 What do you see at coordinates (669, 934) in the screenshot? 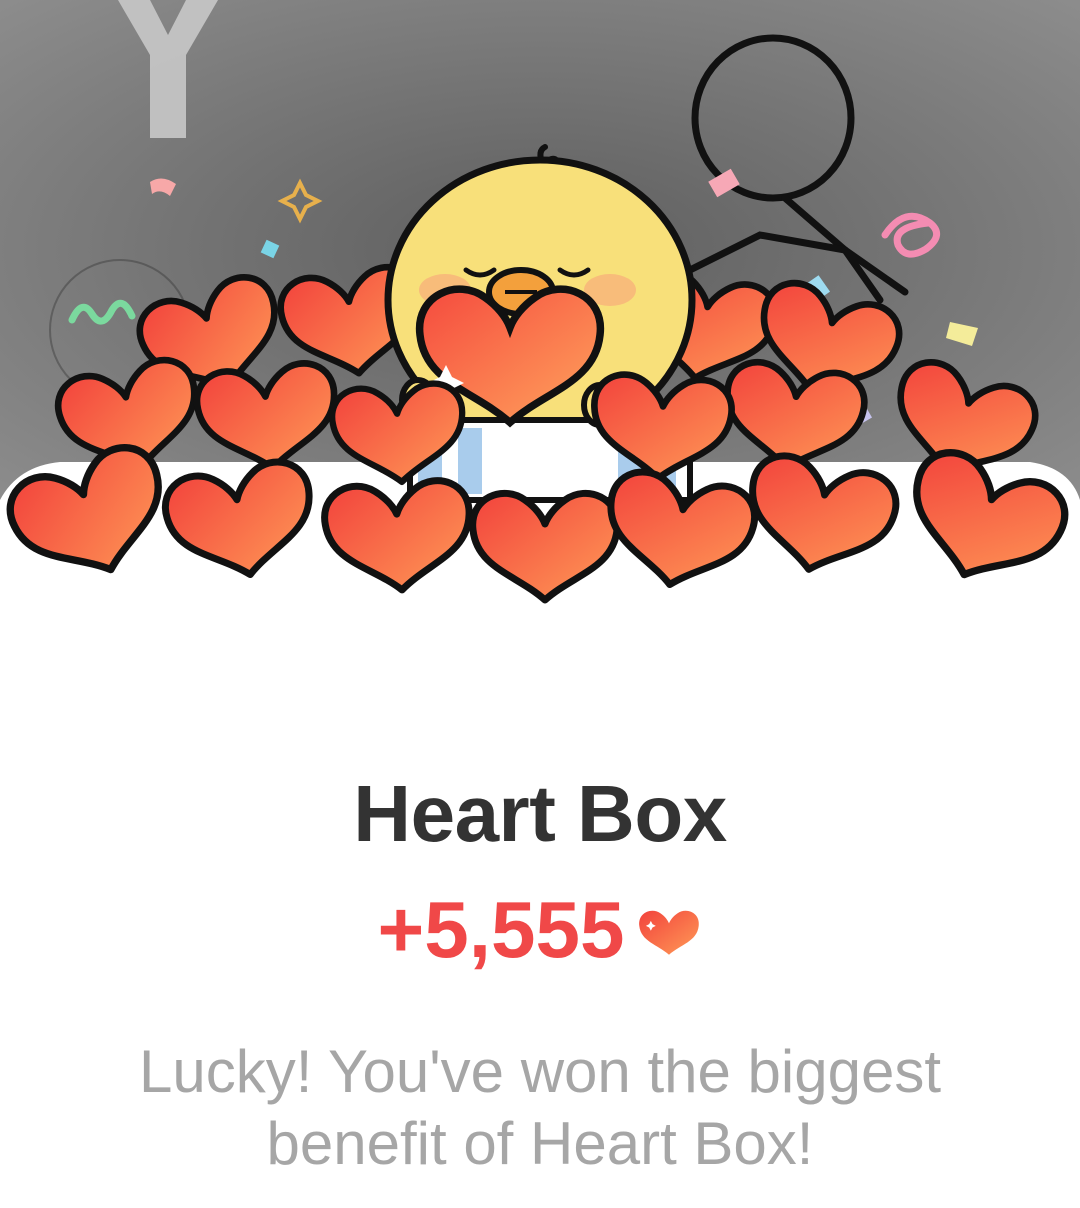
I see `heart-icon` at bounding box center [669, 934].